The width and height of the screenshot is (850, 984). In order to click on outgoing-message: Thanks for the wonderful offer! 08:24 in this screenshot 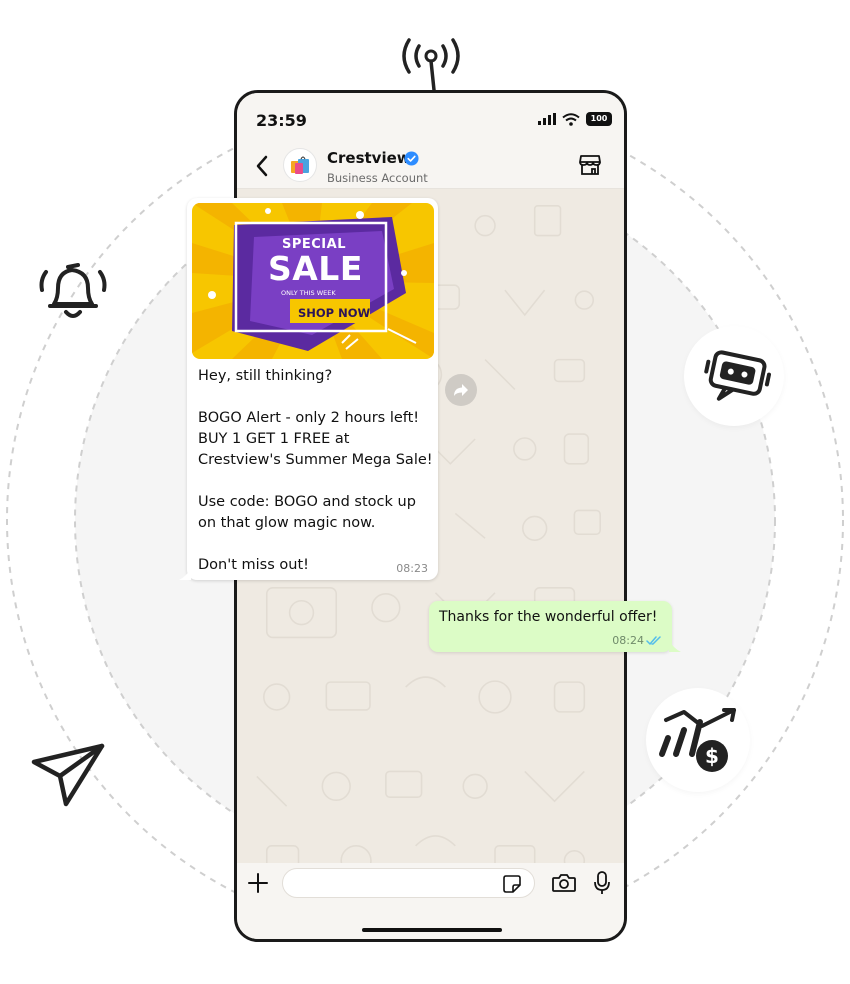, I will do `click(555, 626)`.